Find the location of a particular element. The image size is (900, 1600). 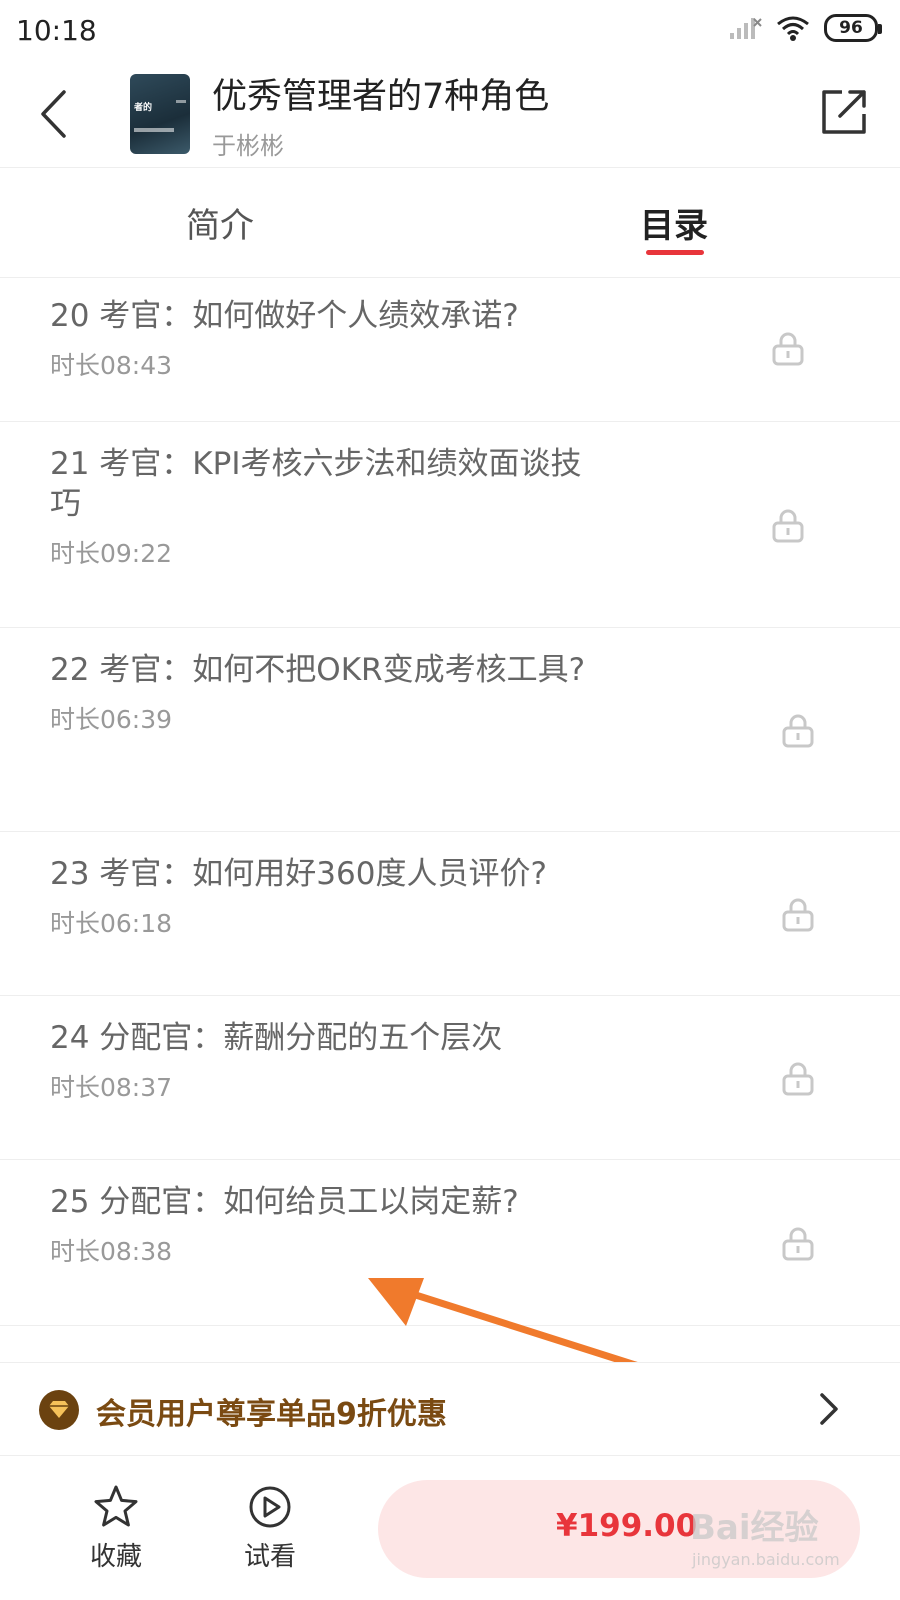

member-promo-bar: 会员用户尊享单品9折优惠 is located at coordinates (450, 1409).